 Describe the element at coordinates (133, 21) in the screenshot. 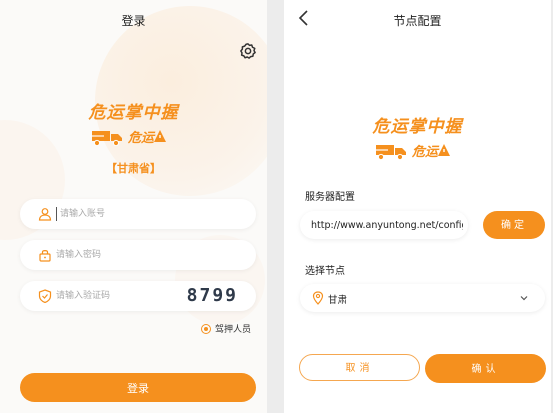

I see `page-title: 登录` at that location.